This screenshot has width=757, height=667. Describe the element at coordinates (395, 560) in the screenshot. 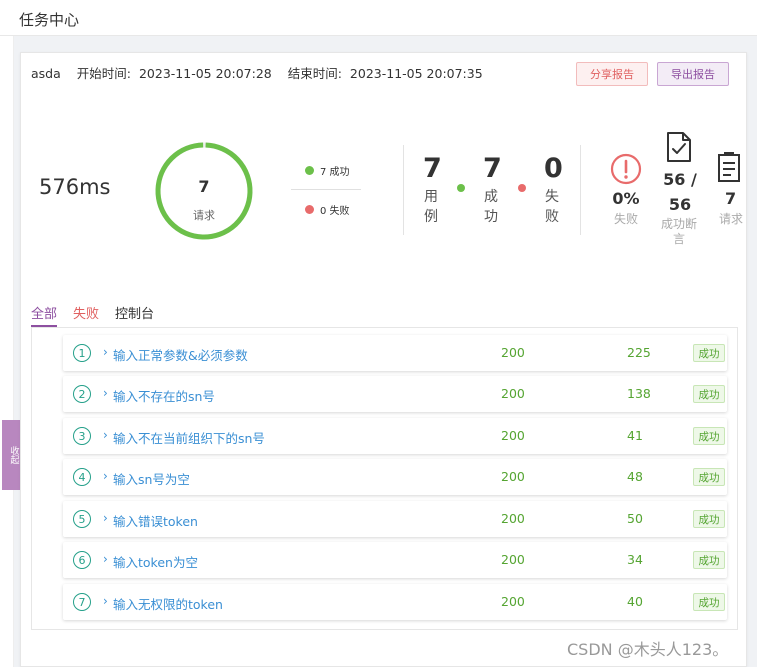

I see `table-row: 6 › 输入token为空 200 34 成功` at that location.